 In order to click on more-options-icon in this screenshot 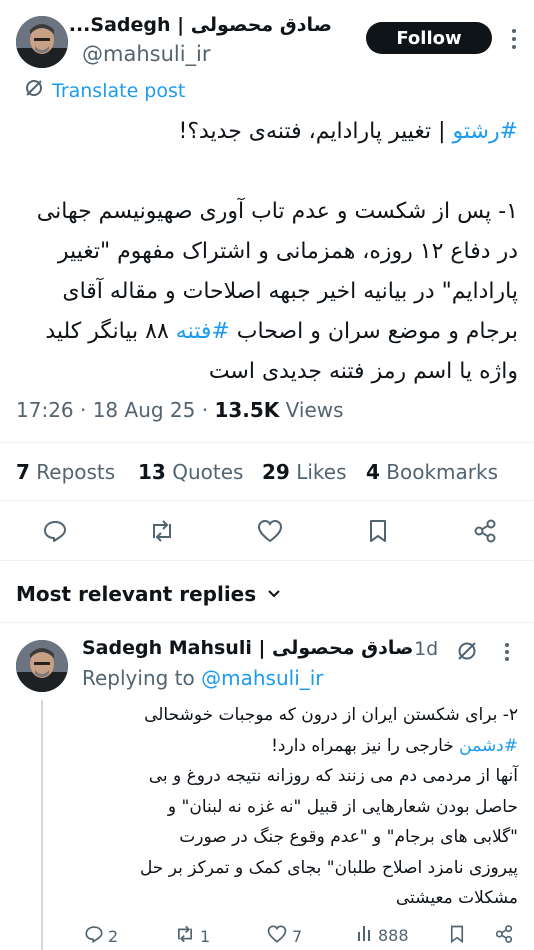, I will do `click(514, 39)`.